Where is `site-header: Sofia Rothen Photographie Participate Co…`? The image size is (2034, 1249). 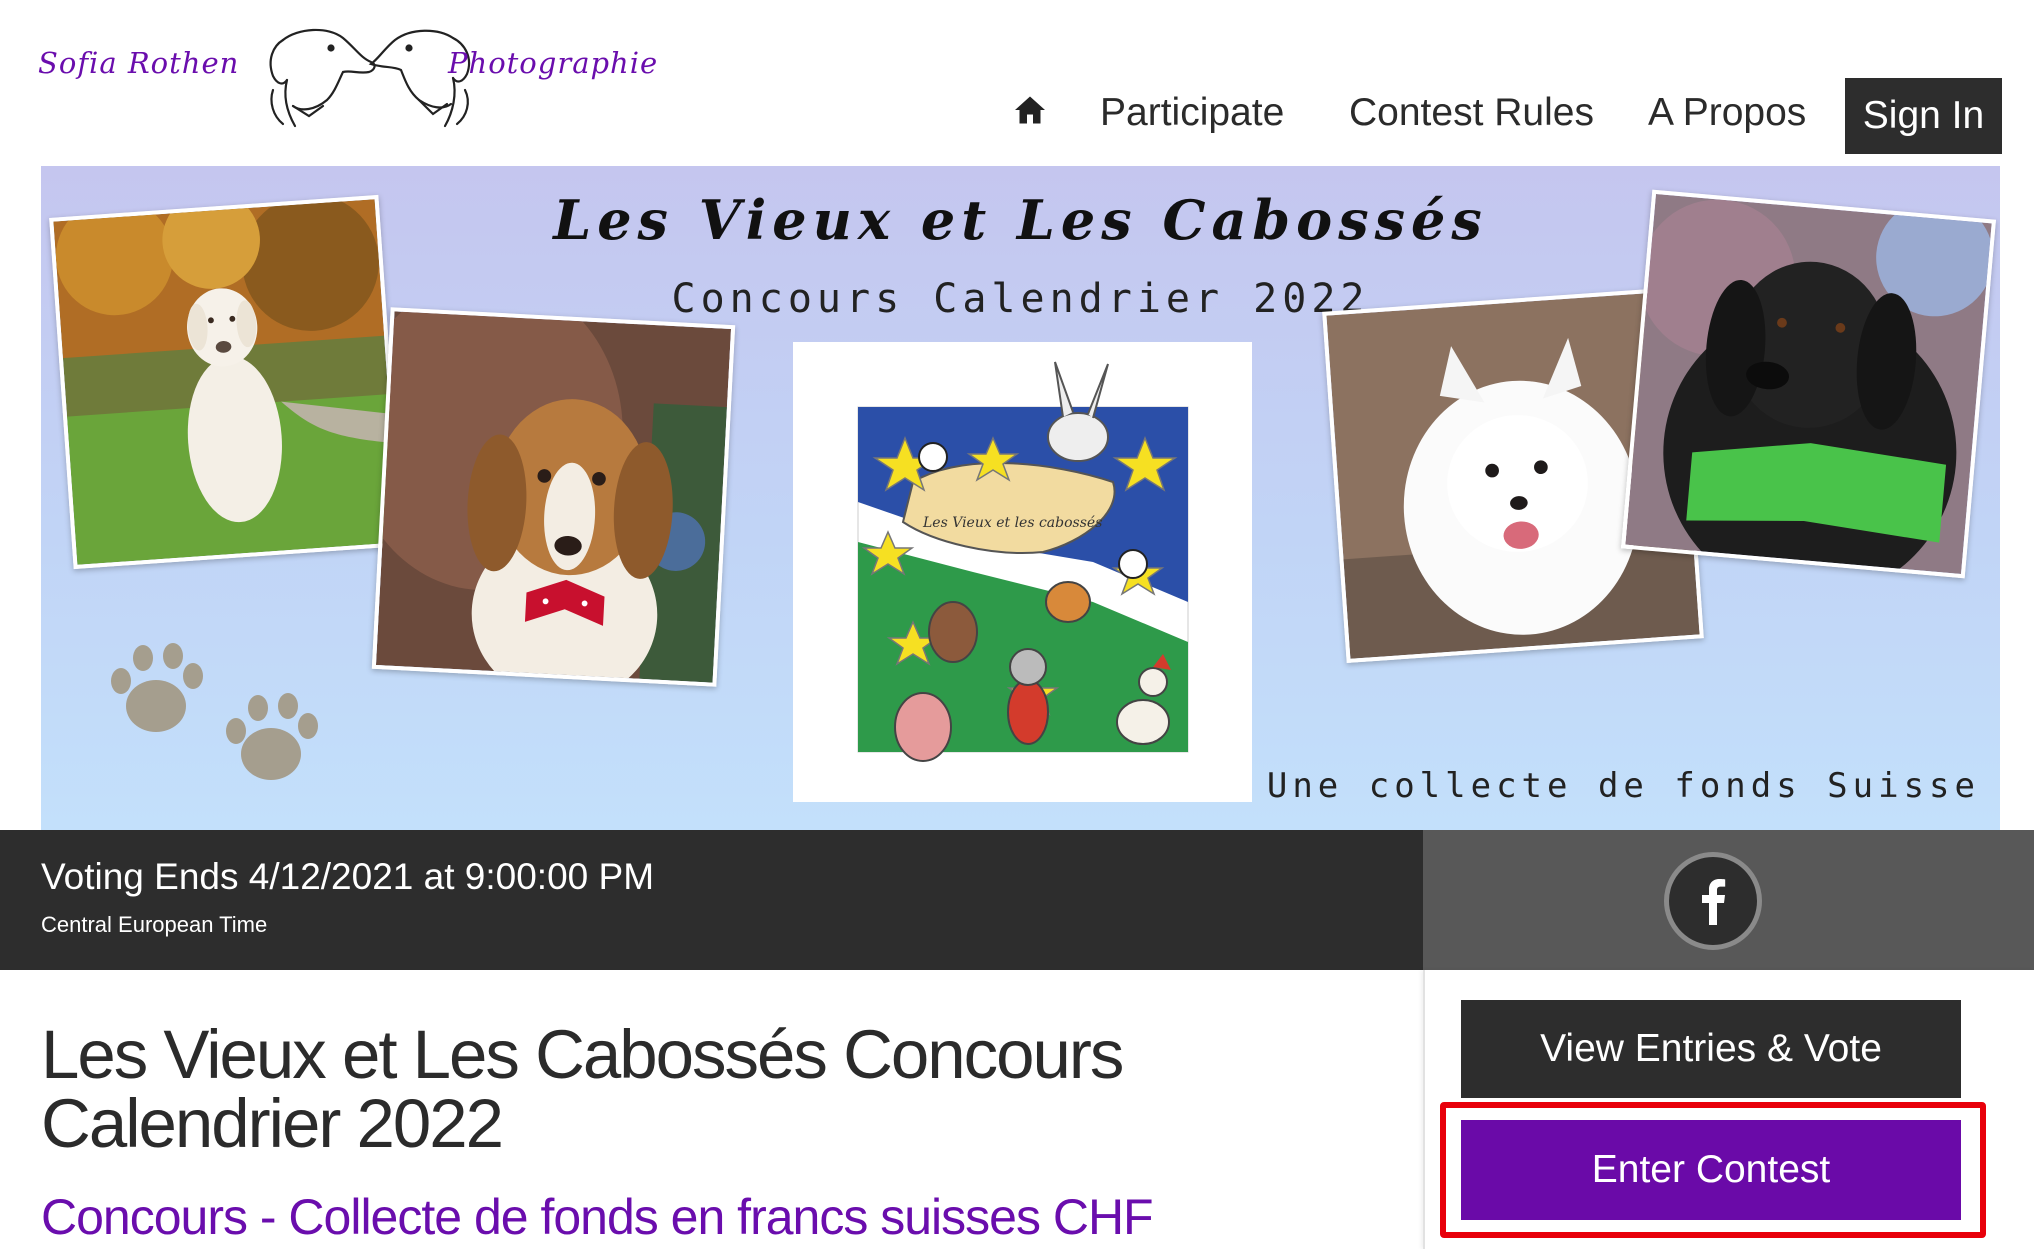 site-header: Sofia Rothen Photographie Participate Co… is located at coordinates (1017, 83).